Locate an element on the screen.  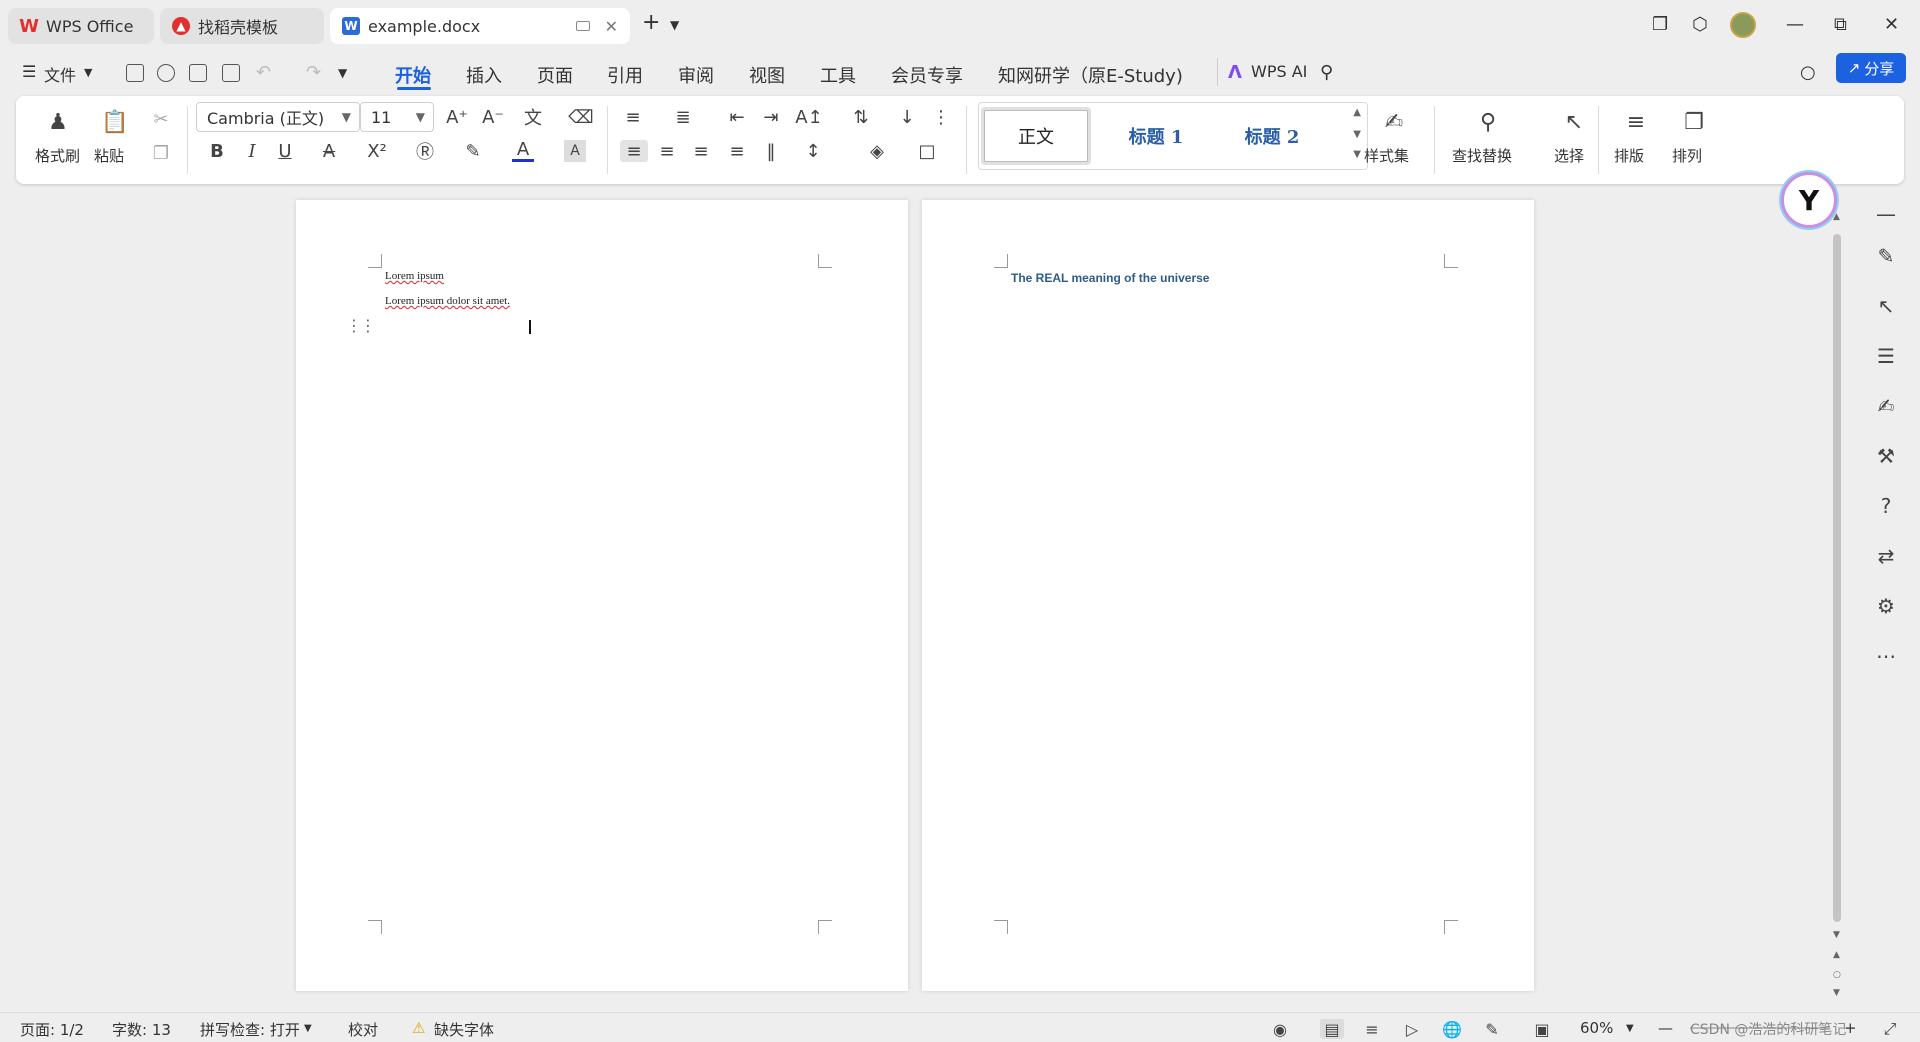
decrease-font-icon: A⁻ is located at coordinates (493, 117).